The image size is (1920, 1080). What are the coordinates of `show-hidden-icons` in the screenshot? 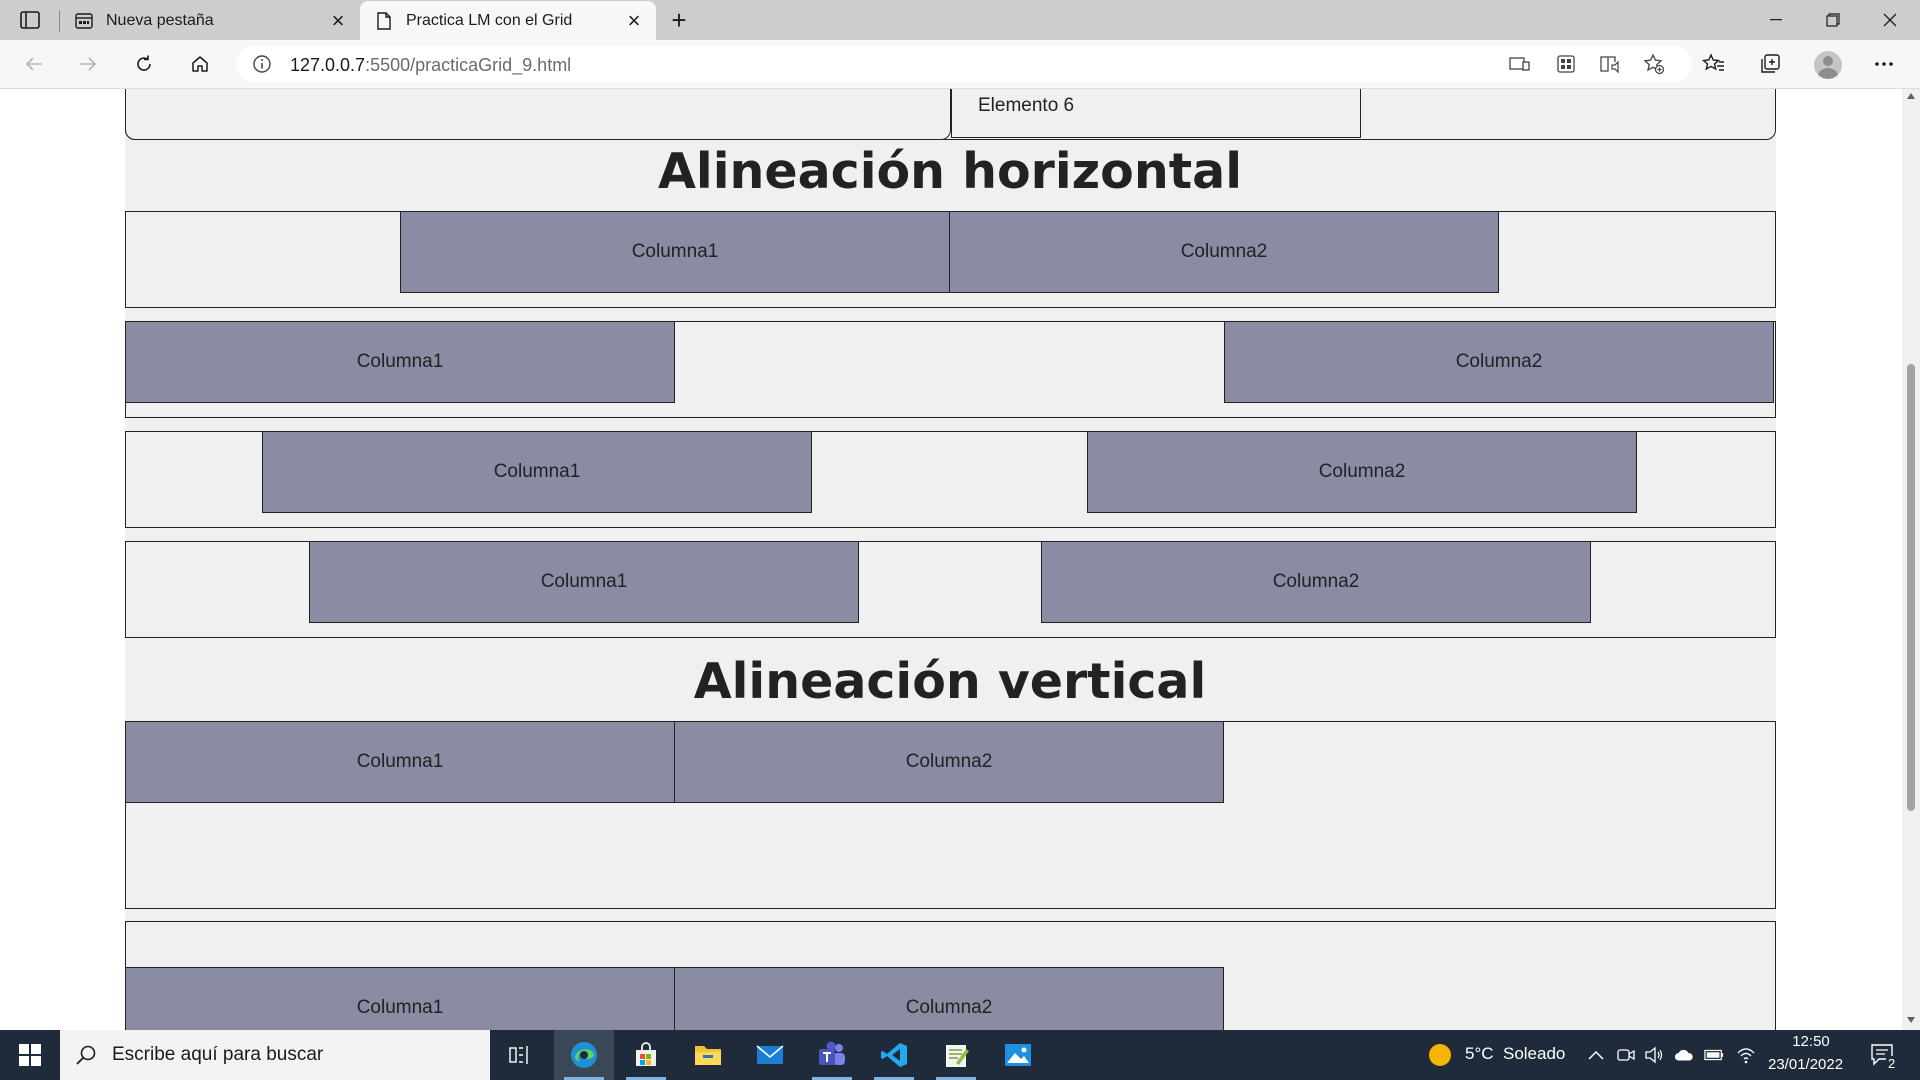 It's located at (1596, 1055).